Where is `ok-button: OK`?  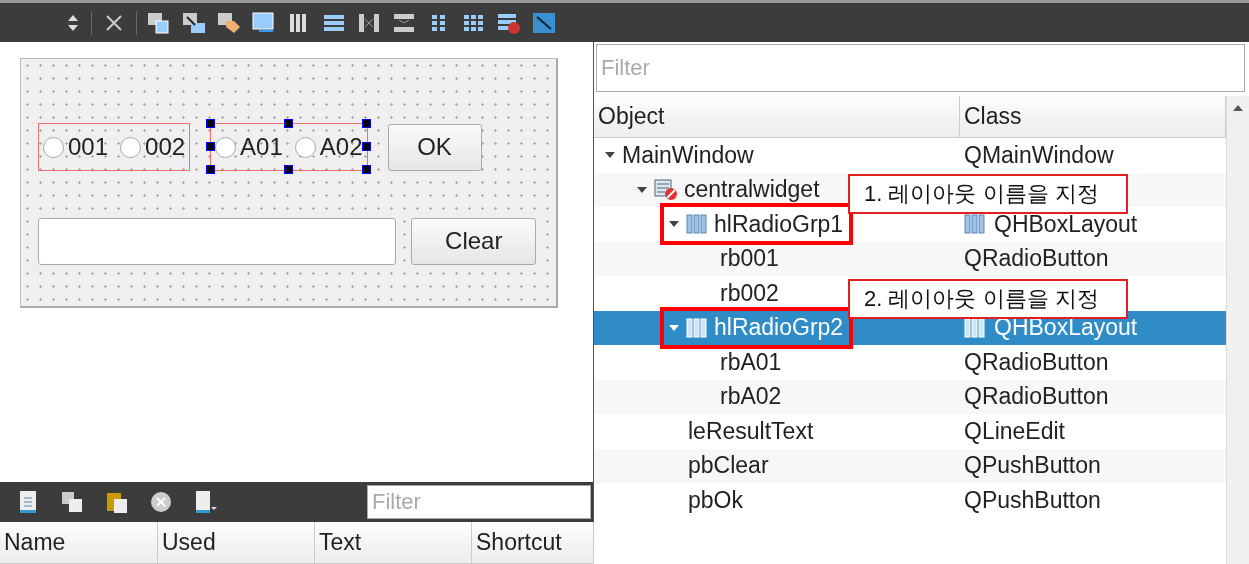 ok-button: OK is located at coordinates (434, 147).